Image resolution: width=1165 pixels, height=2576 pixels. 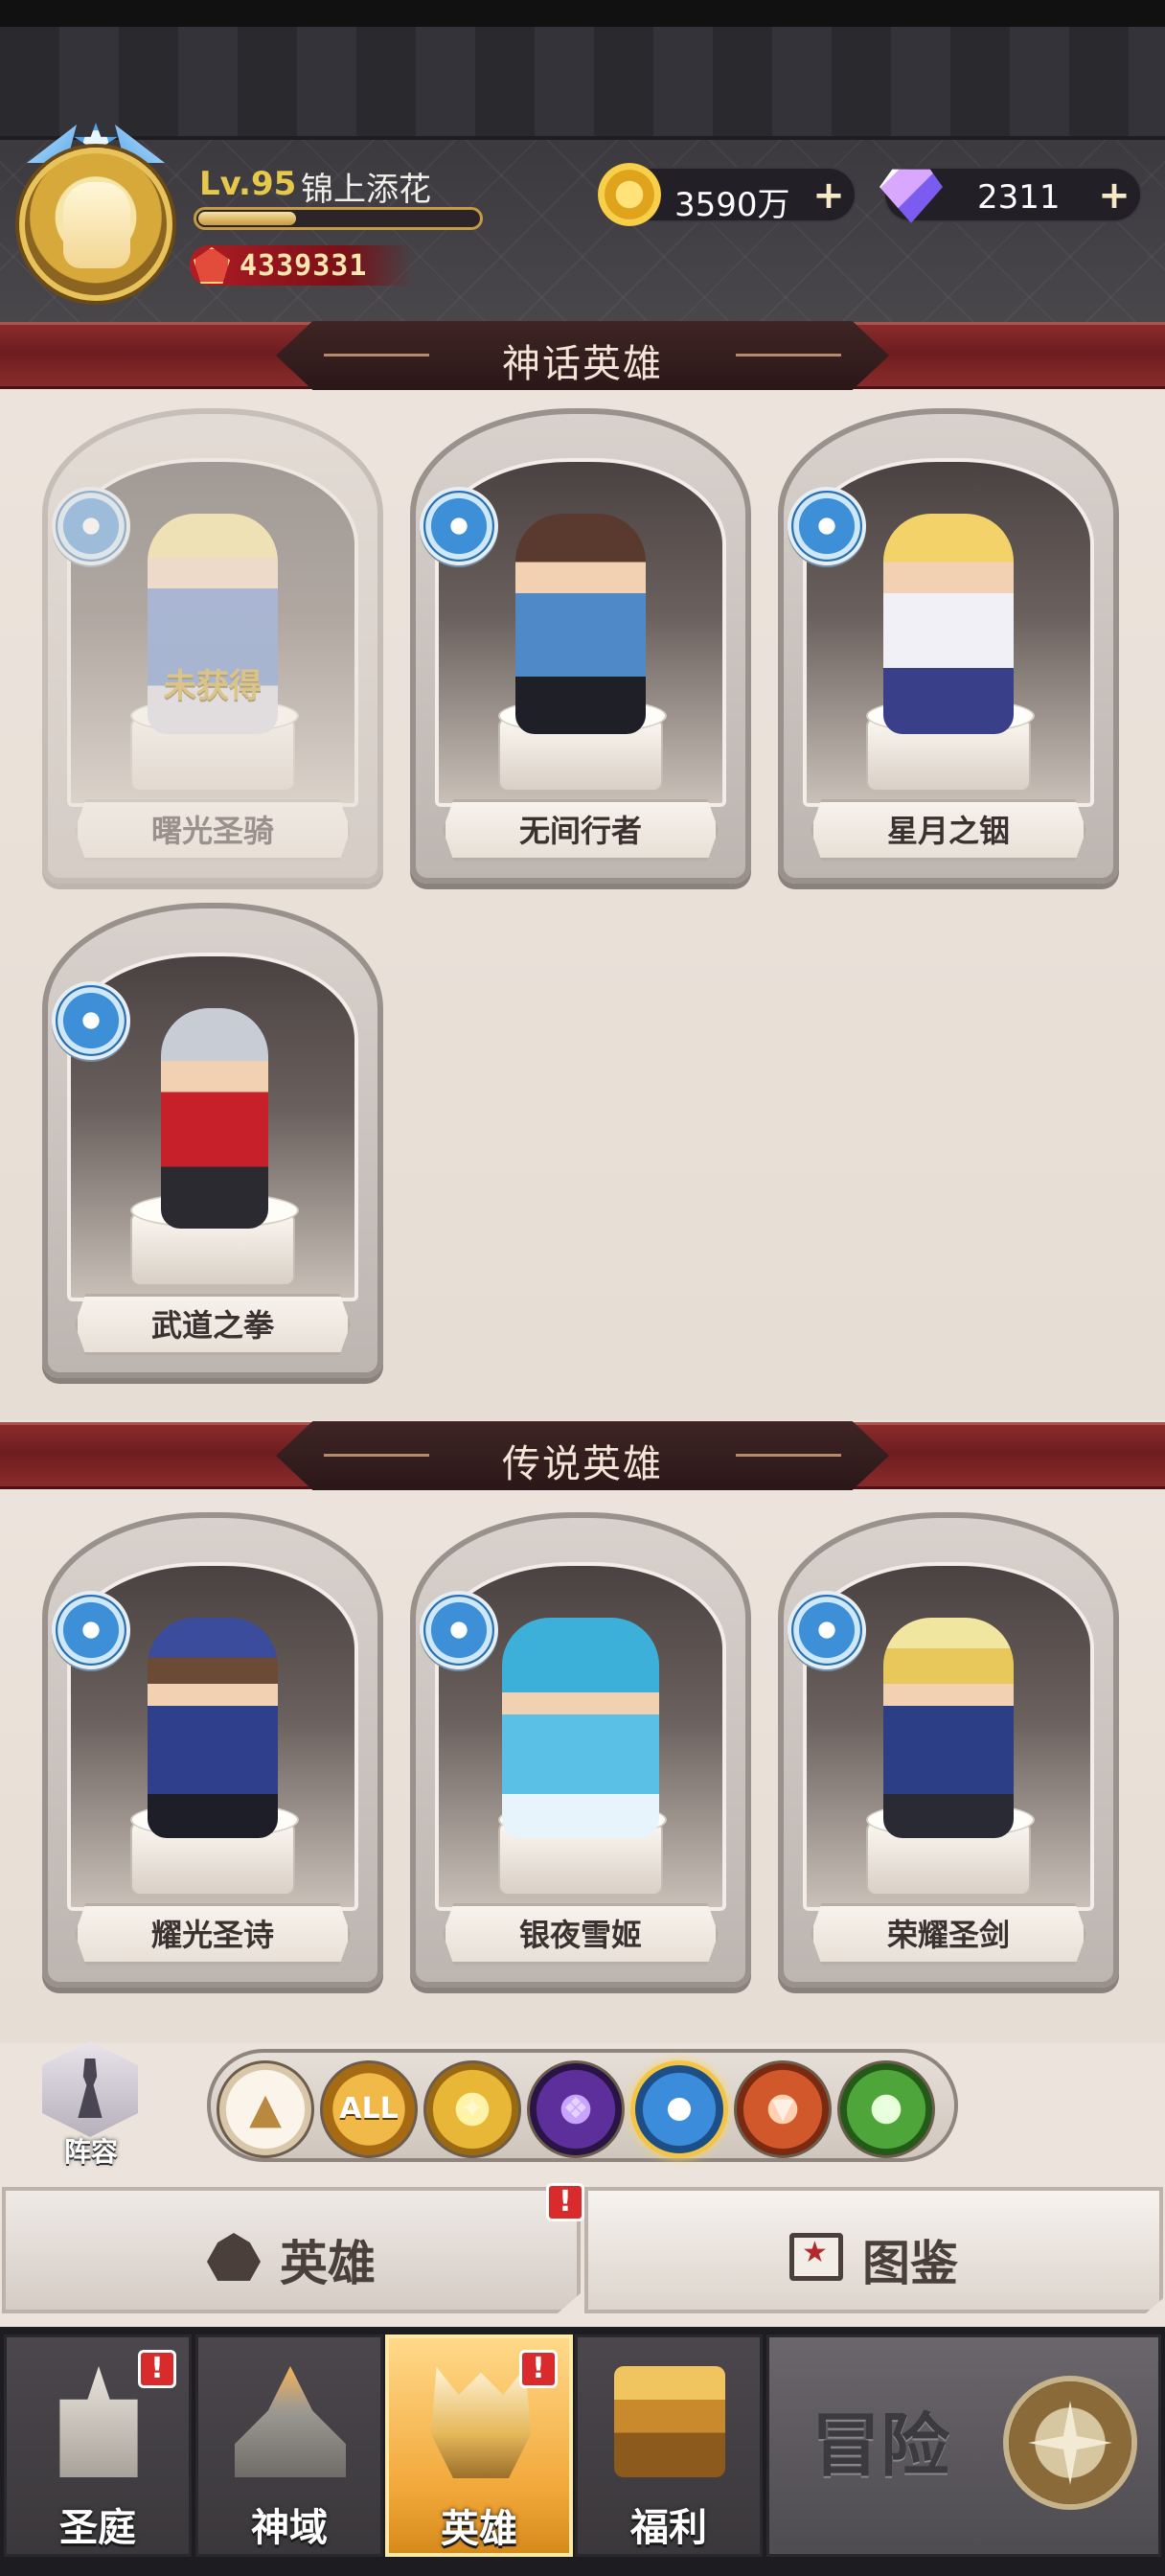 What do you see at coordinates (328, 2263) in the screenshot?
I see `tab-heroes-label: 英雄` at bounding box center [328, 2263].